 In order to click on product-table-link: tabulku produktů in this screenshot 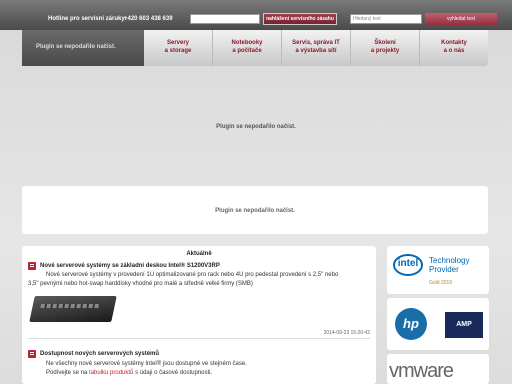, I will do `click(111, 373)`.